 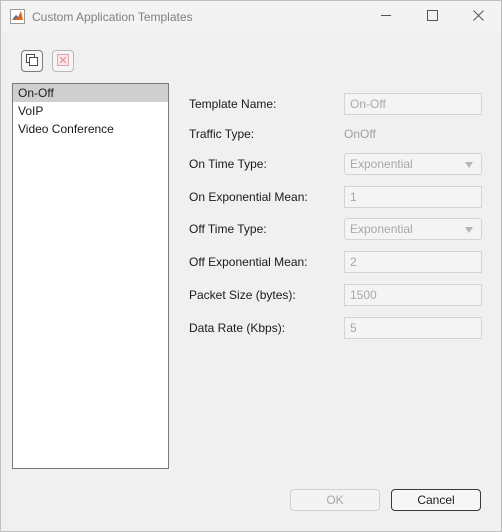 What do you see at coordinates (381, 229) in the screenshot?
I see `off-time-type-value: Exponential` at bounding box center [381, 229].